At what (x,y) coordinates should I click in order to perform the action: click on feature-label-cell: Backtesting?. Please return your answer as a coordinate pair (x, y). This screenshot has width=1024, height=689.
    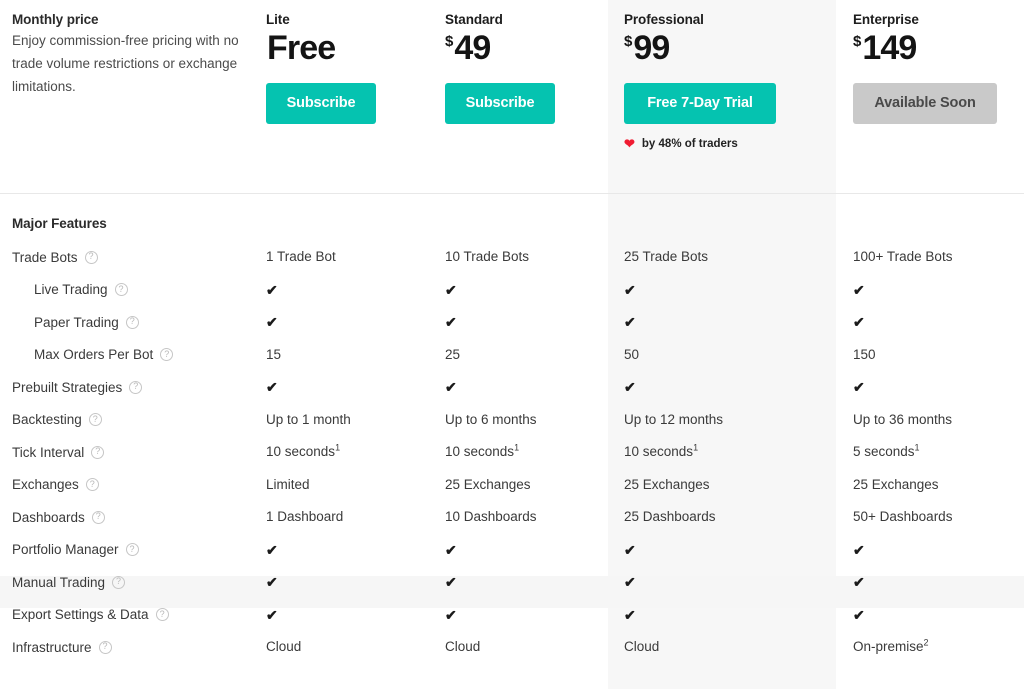
    Looking at the image, I should click on (57, 420).